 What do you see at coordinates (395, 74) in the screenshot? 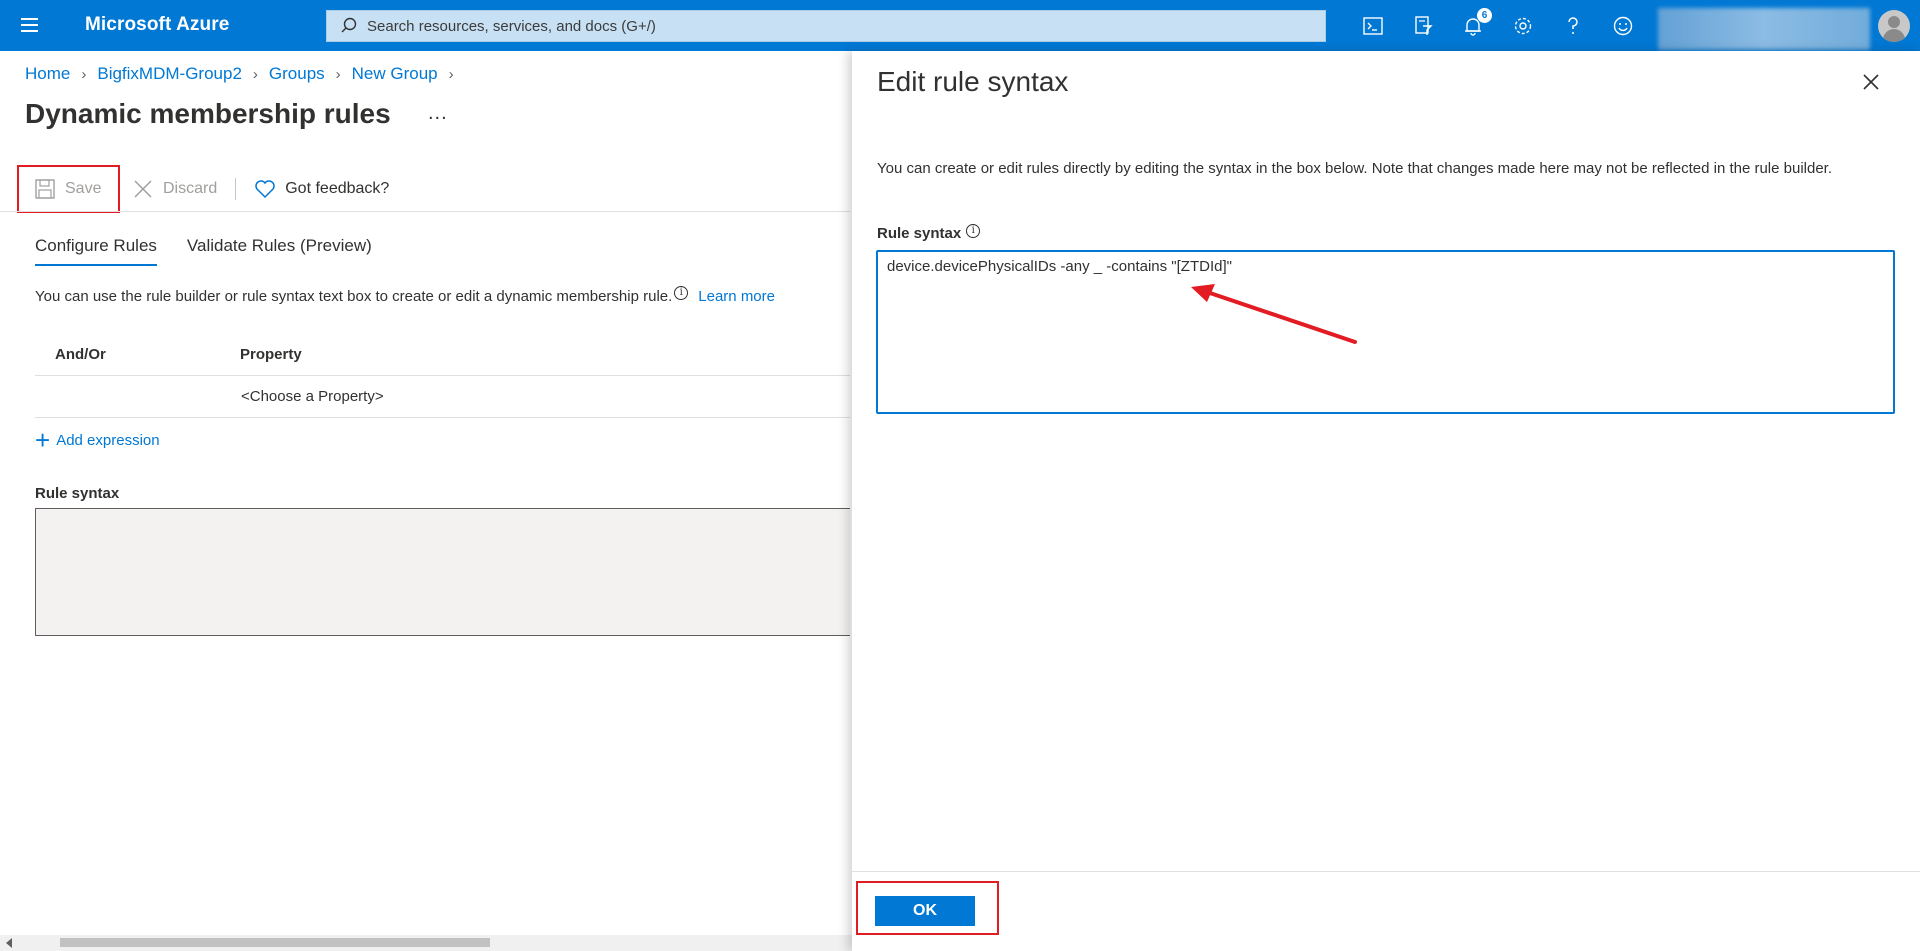
I see `breadcrumb-new-group: New Group` at bounding box center [395, 74].